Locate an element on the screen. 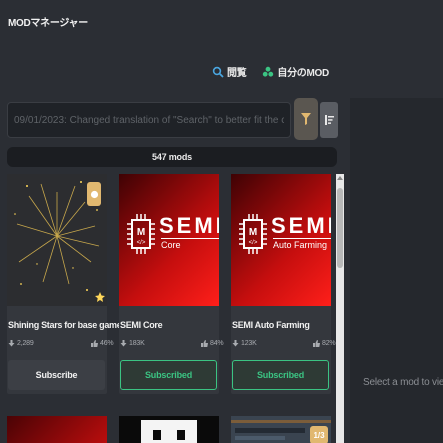  subscribe-button: Subscribe is located at coordinates (56, 375).